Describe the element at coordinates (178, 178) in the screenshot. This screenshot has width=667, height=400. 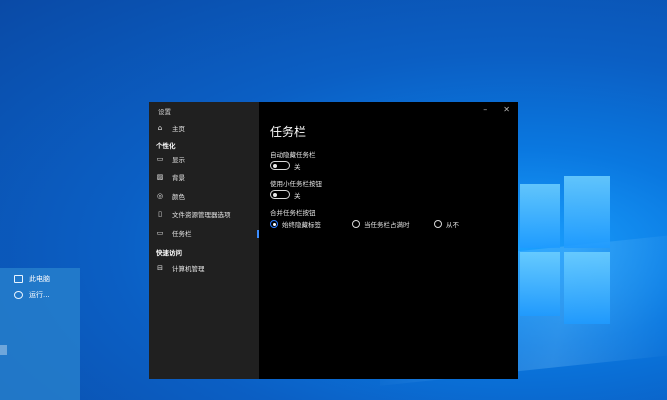
I see `sidebar-item-label: 背景` at that location.